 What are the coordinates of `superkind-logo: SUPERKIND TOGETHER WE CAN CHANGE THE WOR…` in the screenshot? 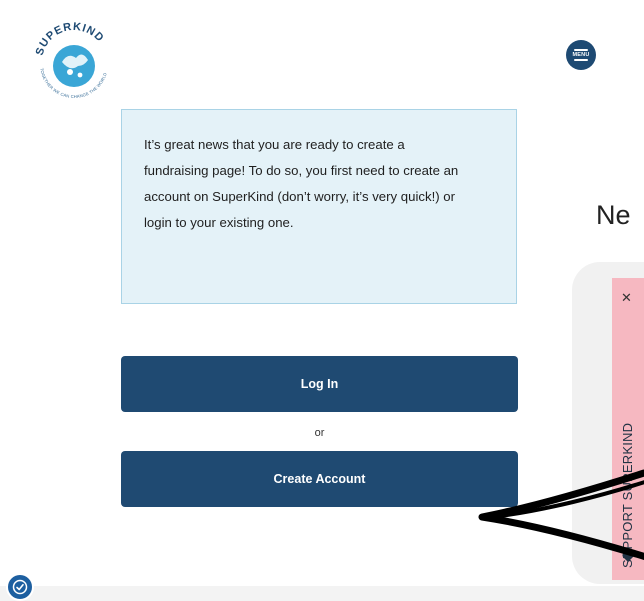 It's located at (74, 61).